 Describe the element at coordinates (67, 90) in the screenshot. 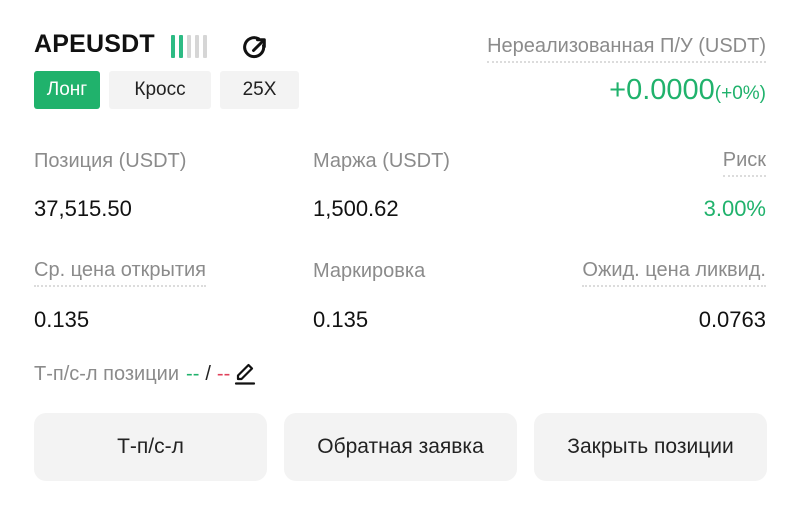

I see `side-badge: Лонг` at that location.